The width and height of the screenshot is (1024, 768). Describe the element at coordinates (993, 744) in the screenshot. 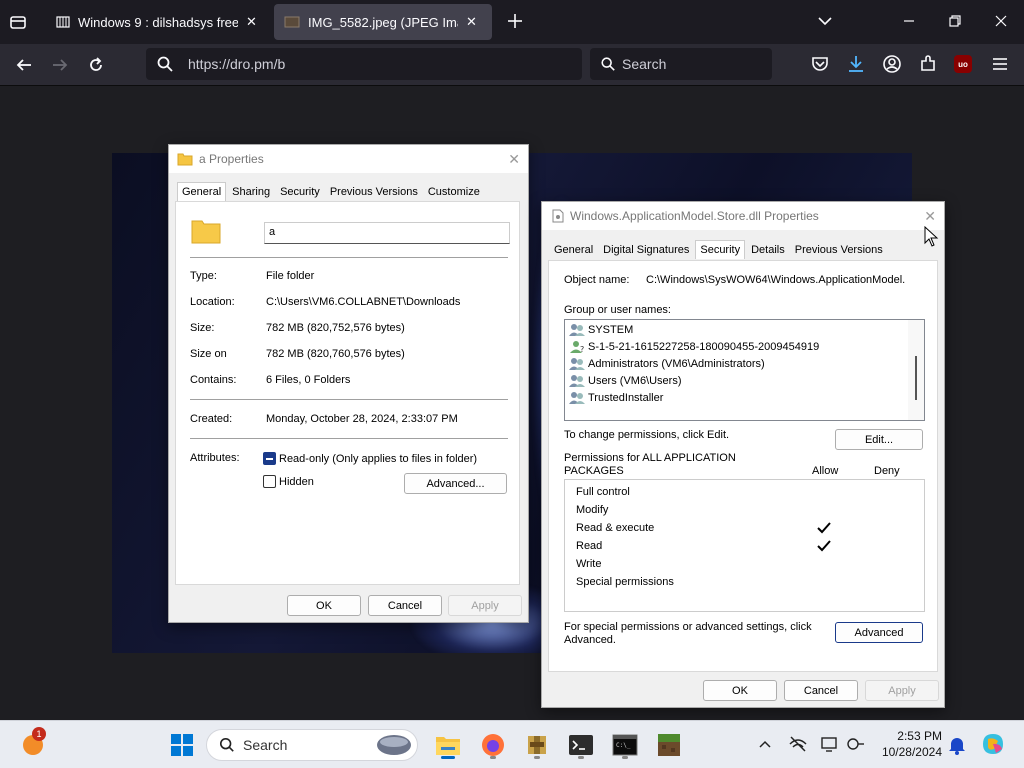

I see `copilot-icon` at that location.